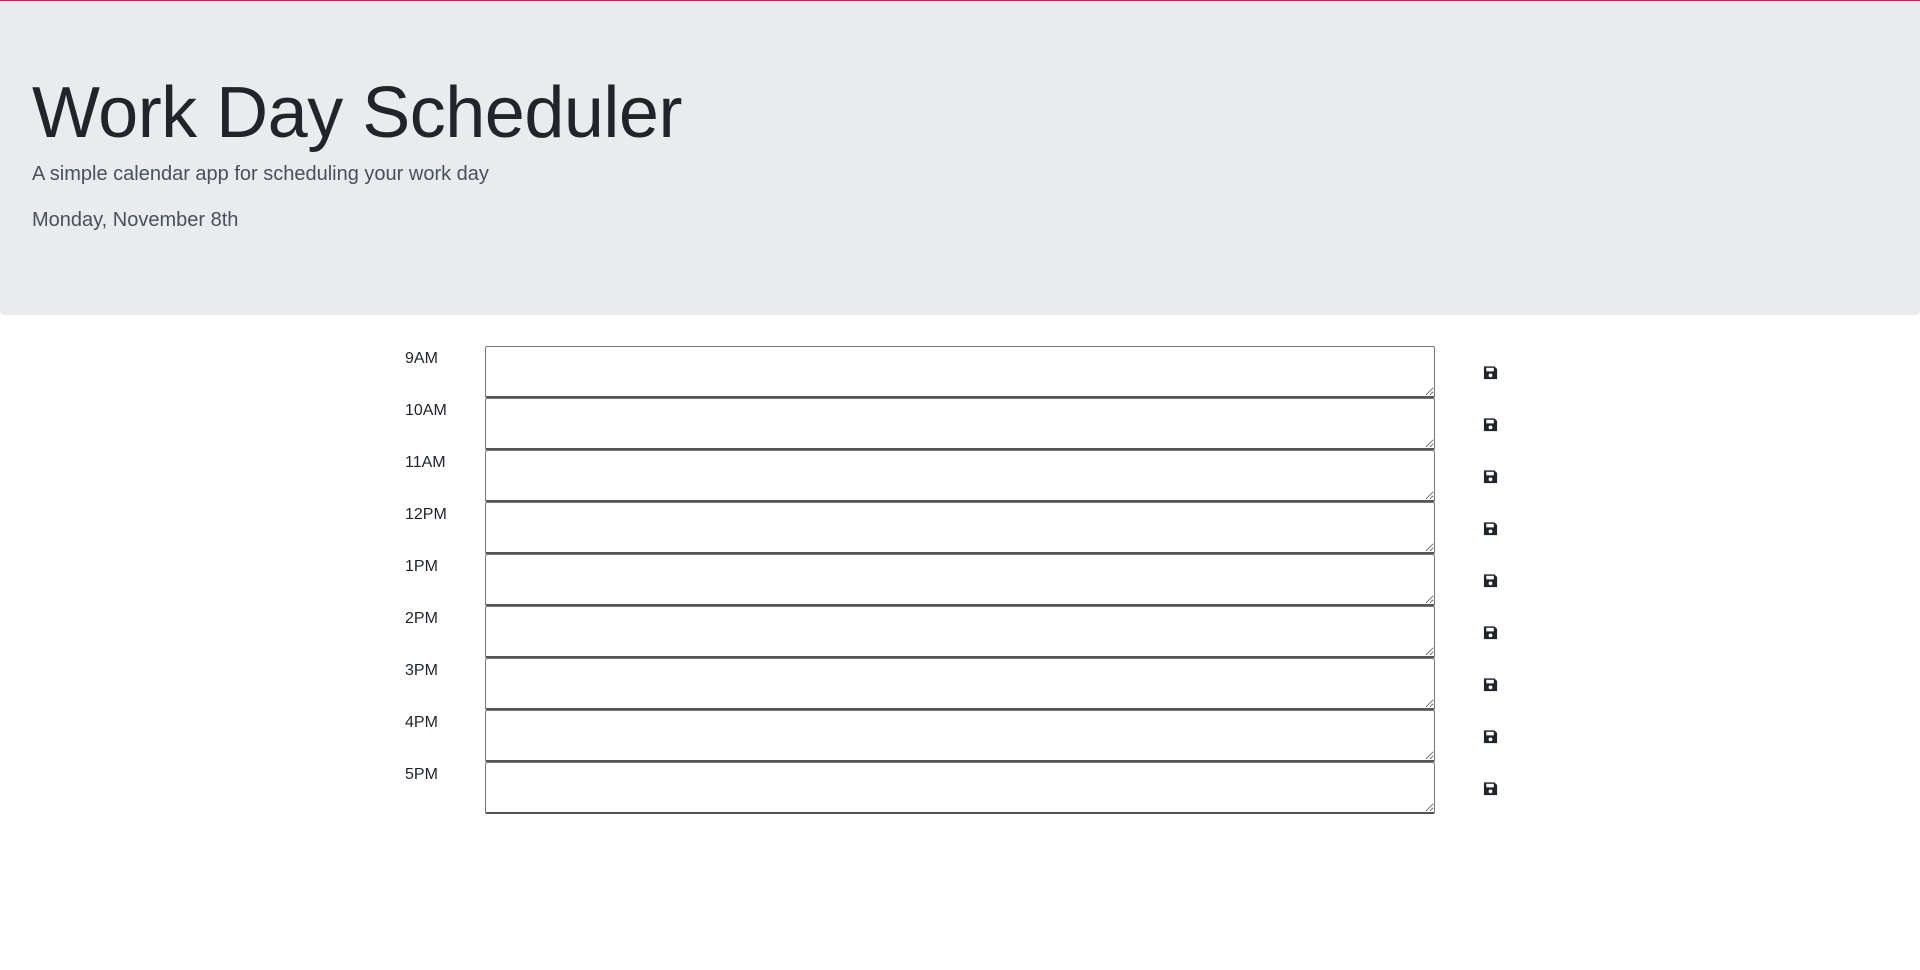 The image size is (1920, 970). I want to click on time-block: 2PM, so click(955, 632).